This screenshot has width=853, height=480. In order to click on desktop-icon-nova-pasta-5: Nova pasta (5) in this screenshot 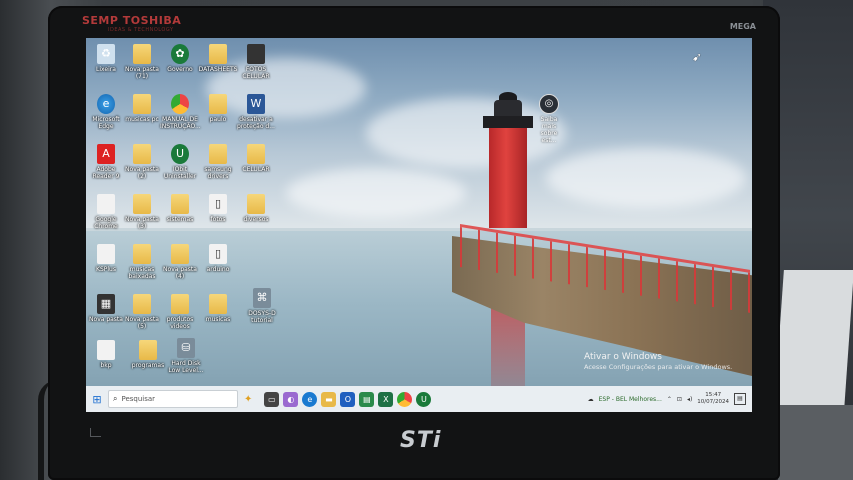, I will do `click(142, 312)`.